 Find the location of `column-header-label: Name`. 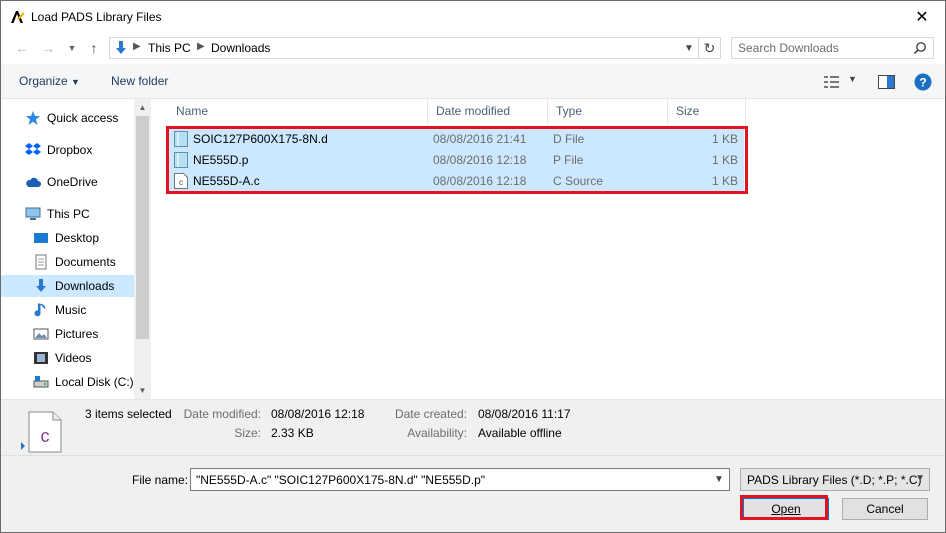

column-header-label: Name is located at coordinates (192, 111).